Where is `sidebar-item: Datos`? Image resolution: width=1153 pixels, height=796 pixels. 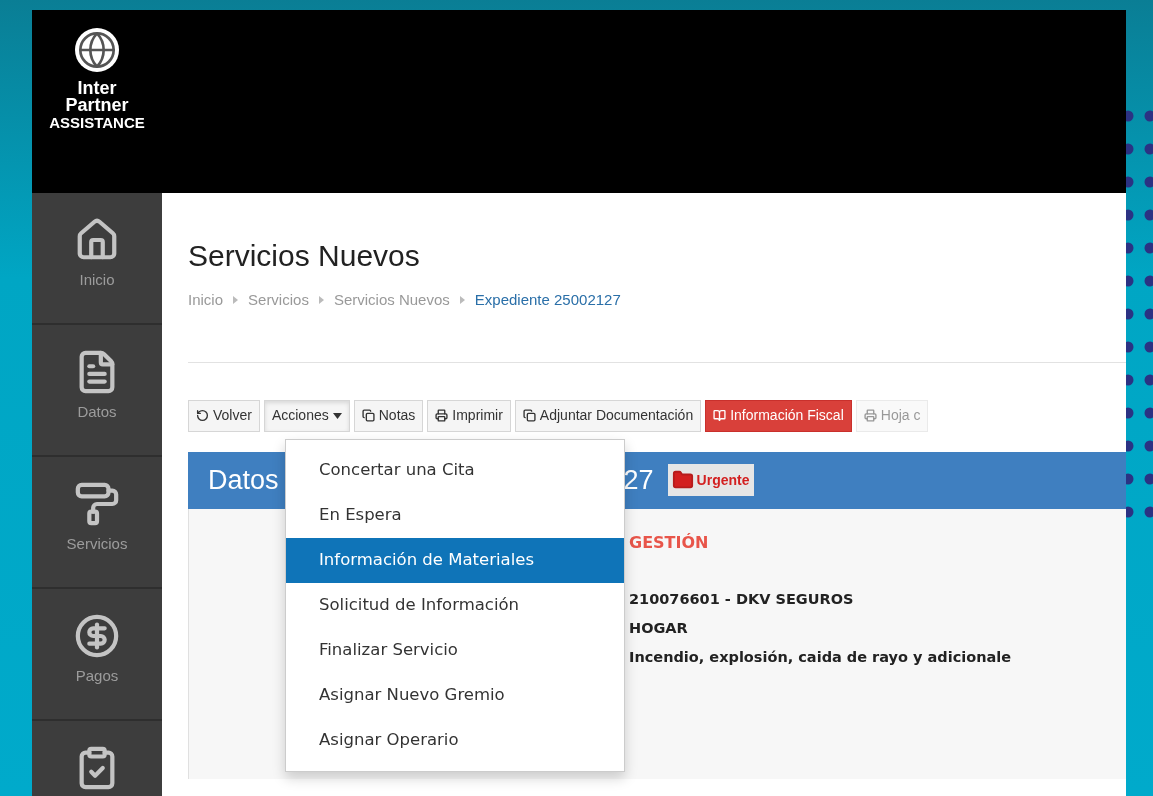
sidebar-item: Datos is located at coordinates (97, 390).